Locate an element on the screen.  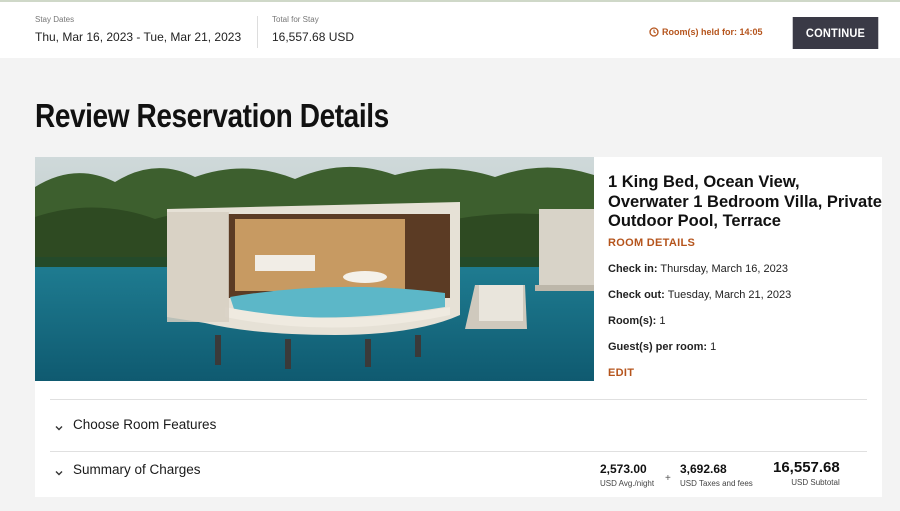
subtotal-charge: 16,557.68 USD Subtotal is located at coordinates (806, 473).